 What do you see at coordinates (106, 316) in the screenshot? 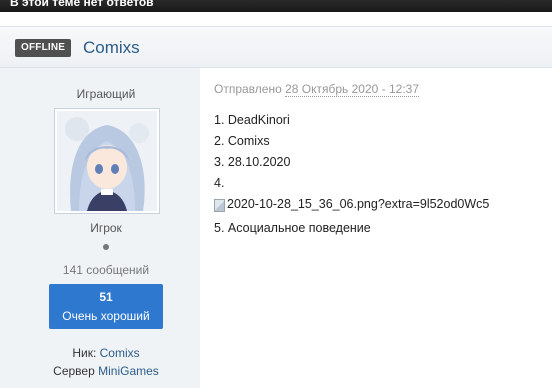
I see `reputation-label: Очень хороший` at bounding box center [106, 316].